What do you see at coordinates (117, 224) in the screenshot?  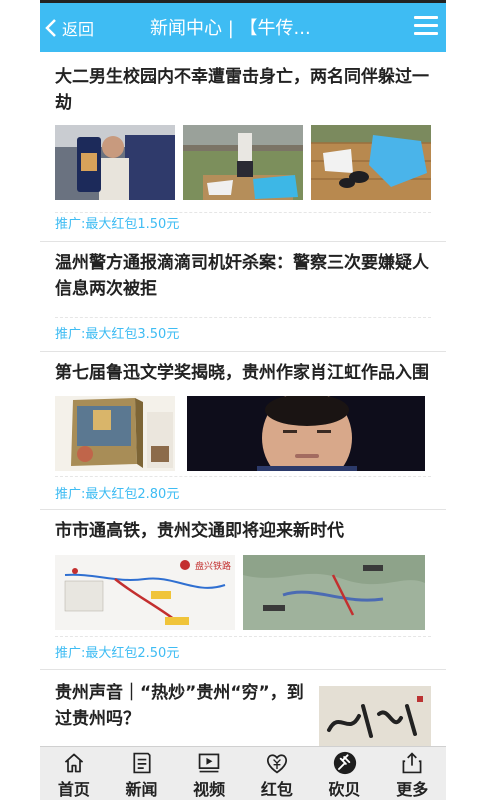 I see `promo-label: 推广:最大红包1.50元` at bounding box center [117, 224].